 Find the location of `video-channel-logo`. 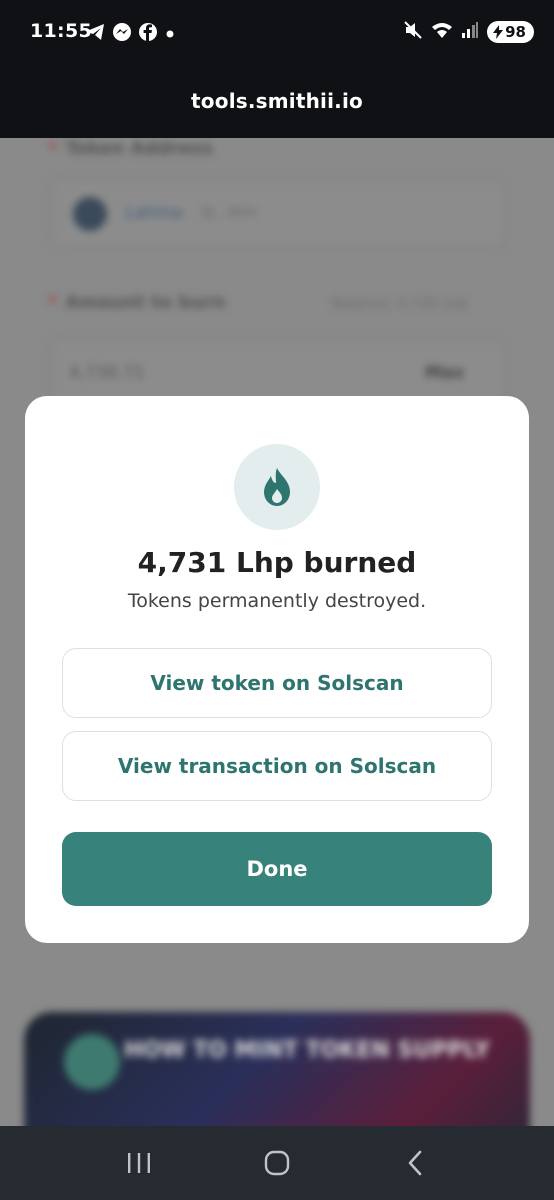

video-channel-logo is located at coordinates (92, 1062).